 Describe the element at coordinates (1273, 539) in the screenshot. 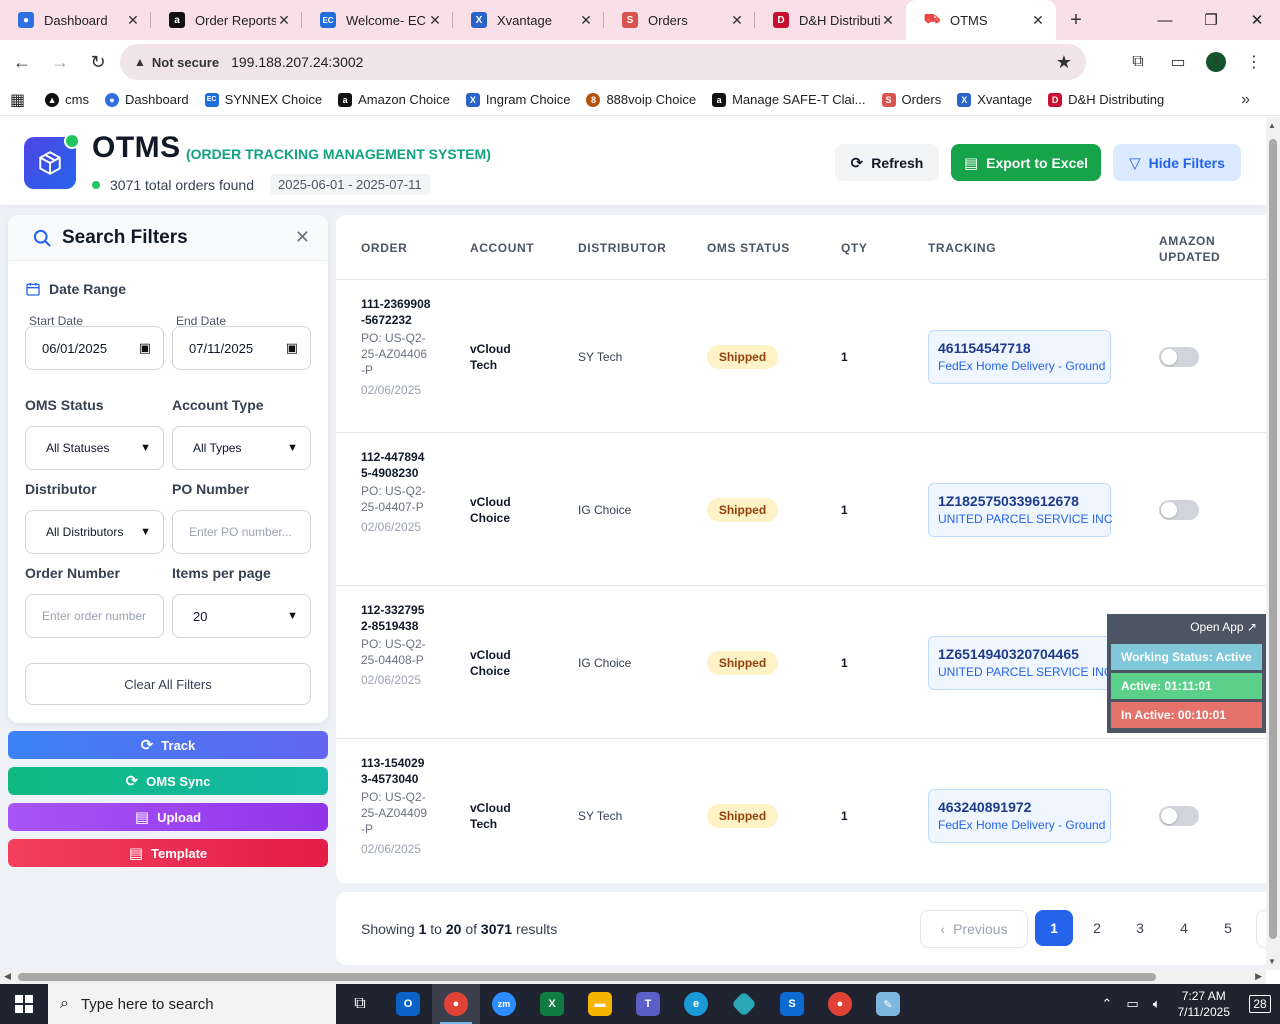

I see `scroll-thumb` at that location.